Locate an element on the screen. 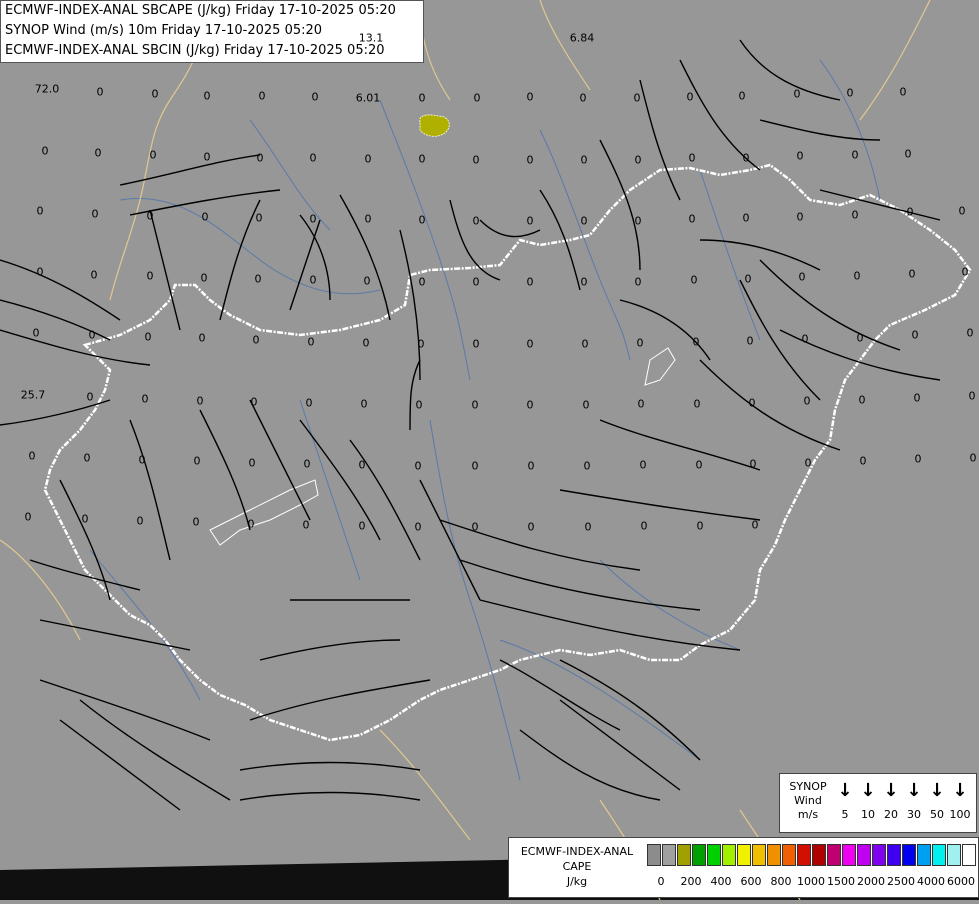 The height and width of the screenshot is (904, 979). wind-legend-title-line: SYNOP is located at coordinates (808, 786).